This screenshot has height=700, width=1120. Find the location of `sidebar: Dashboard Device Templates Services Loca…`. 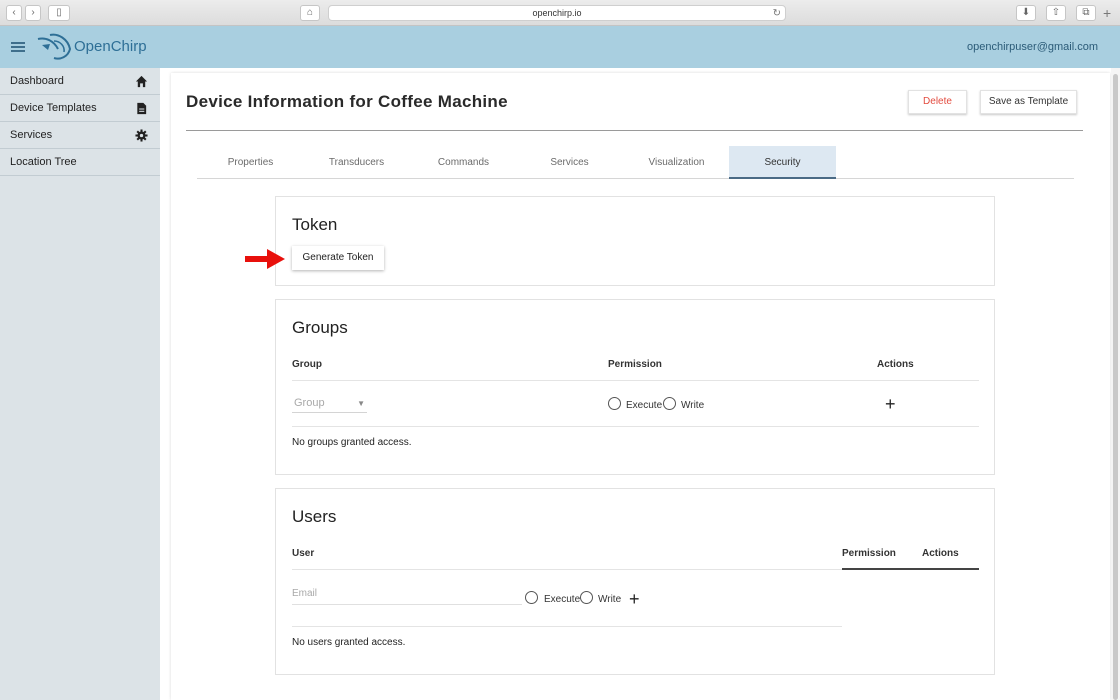

sidebar: Dashboard Device Templates Services Loca… is located at coordinates (80, 384).